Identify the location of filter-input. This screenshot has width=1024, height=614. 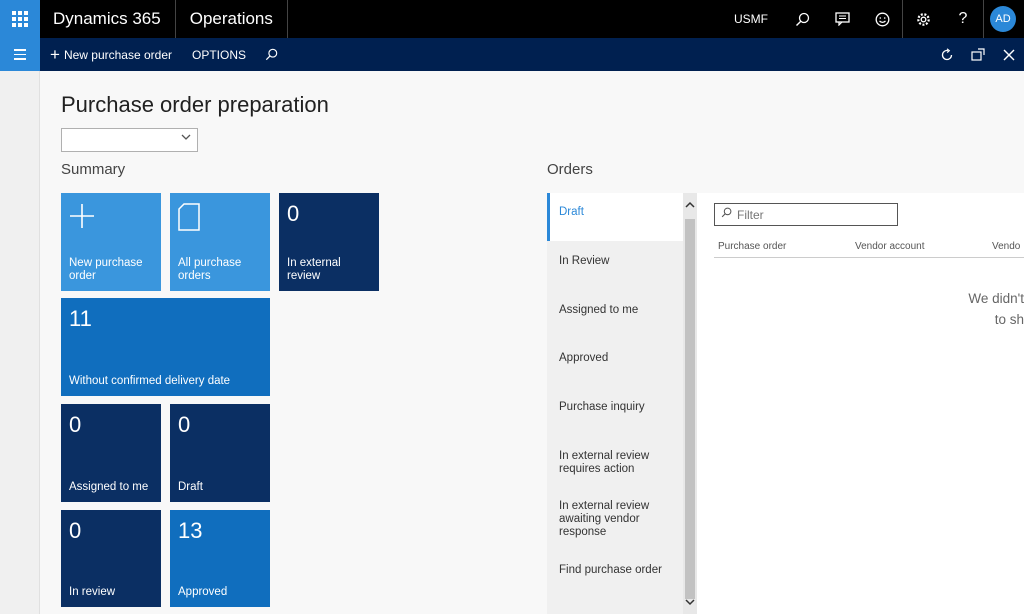
(812, 214).